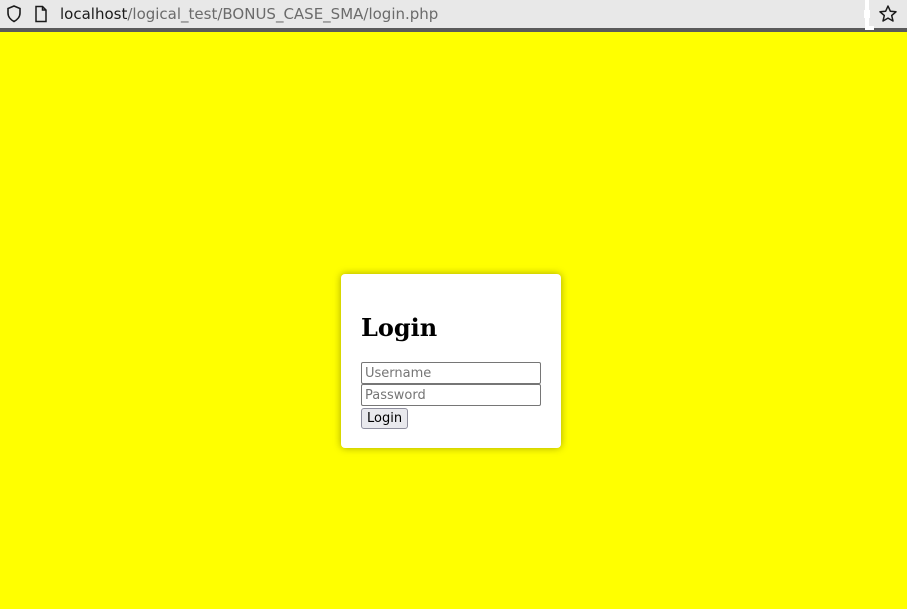 This screenshot has width=907, height=609. I want to click on login-card: Login Login, so click(451, 361).